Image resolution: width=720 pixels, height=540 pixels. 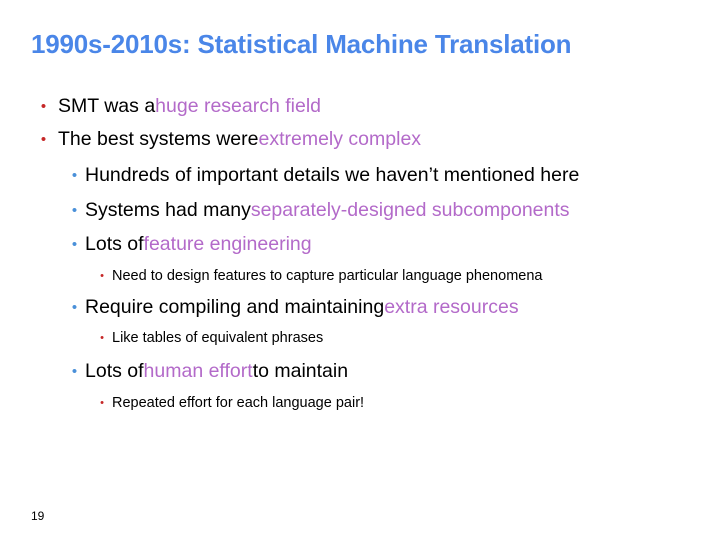 I want to click on bullet-text: Like tables of equivalent phrases, so click(x=218, y=338).